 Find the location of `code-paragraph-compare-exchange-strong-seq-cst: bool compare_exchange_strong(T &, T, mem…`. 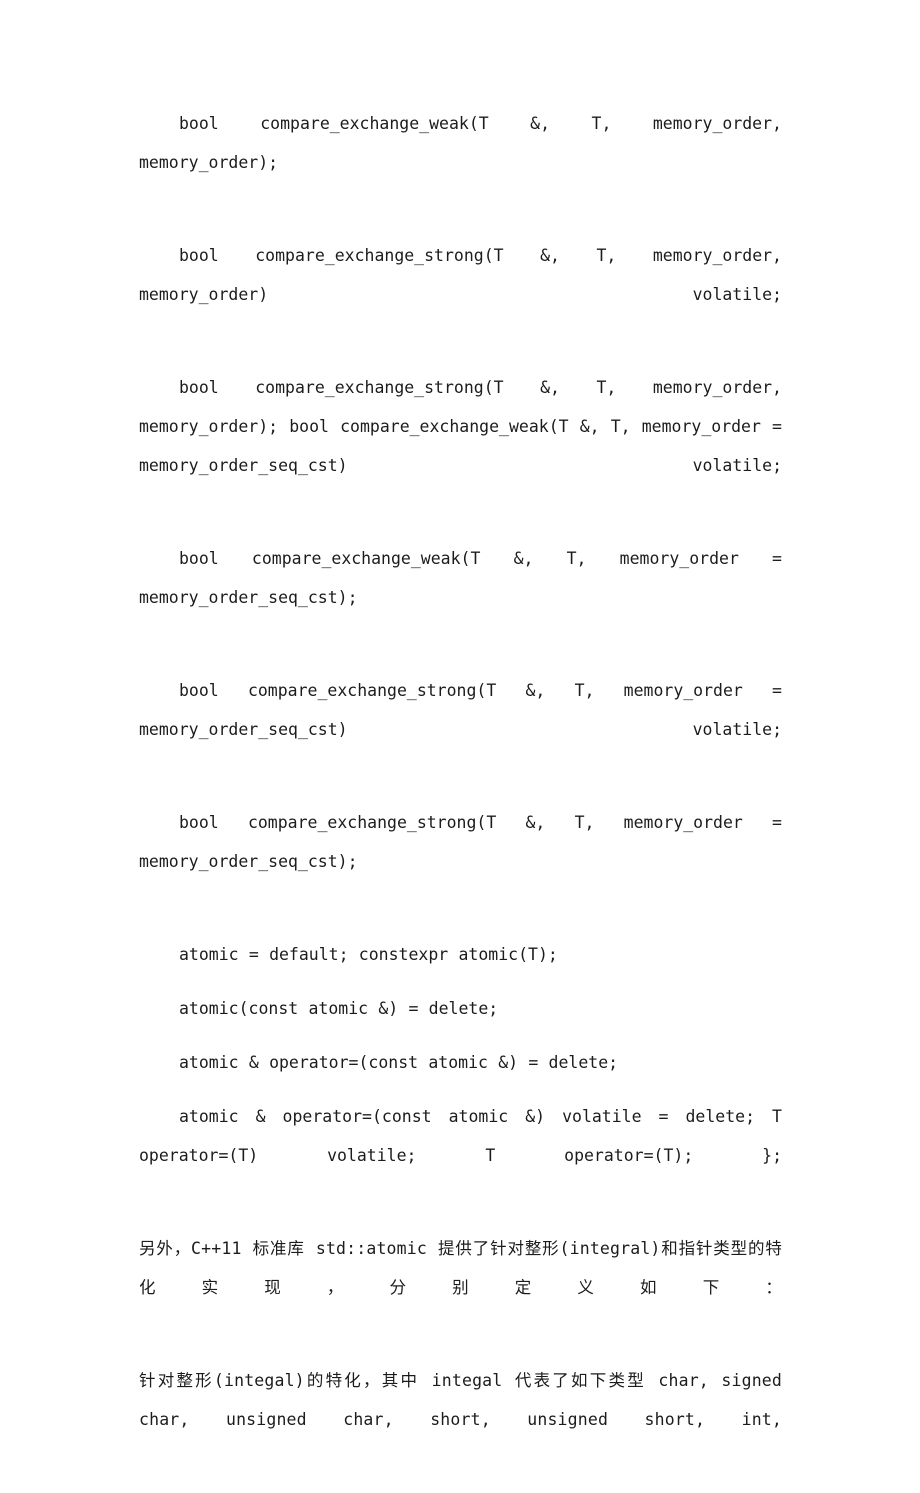

code-paragraph-compare-exchange-strong-seq-cst: bool compare_exchange_strong(T &, T, mem… is located at coordinates (460, 842).